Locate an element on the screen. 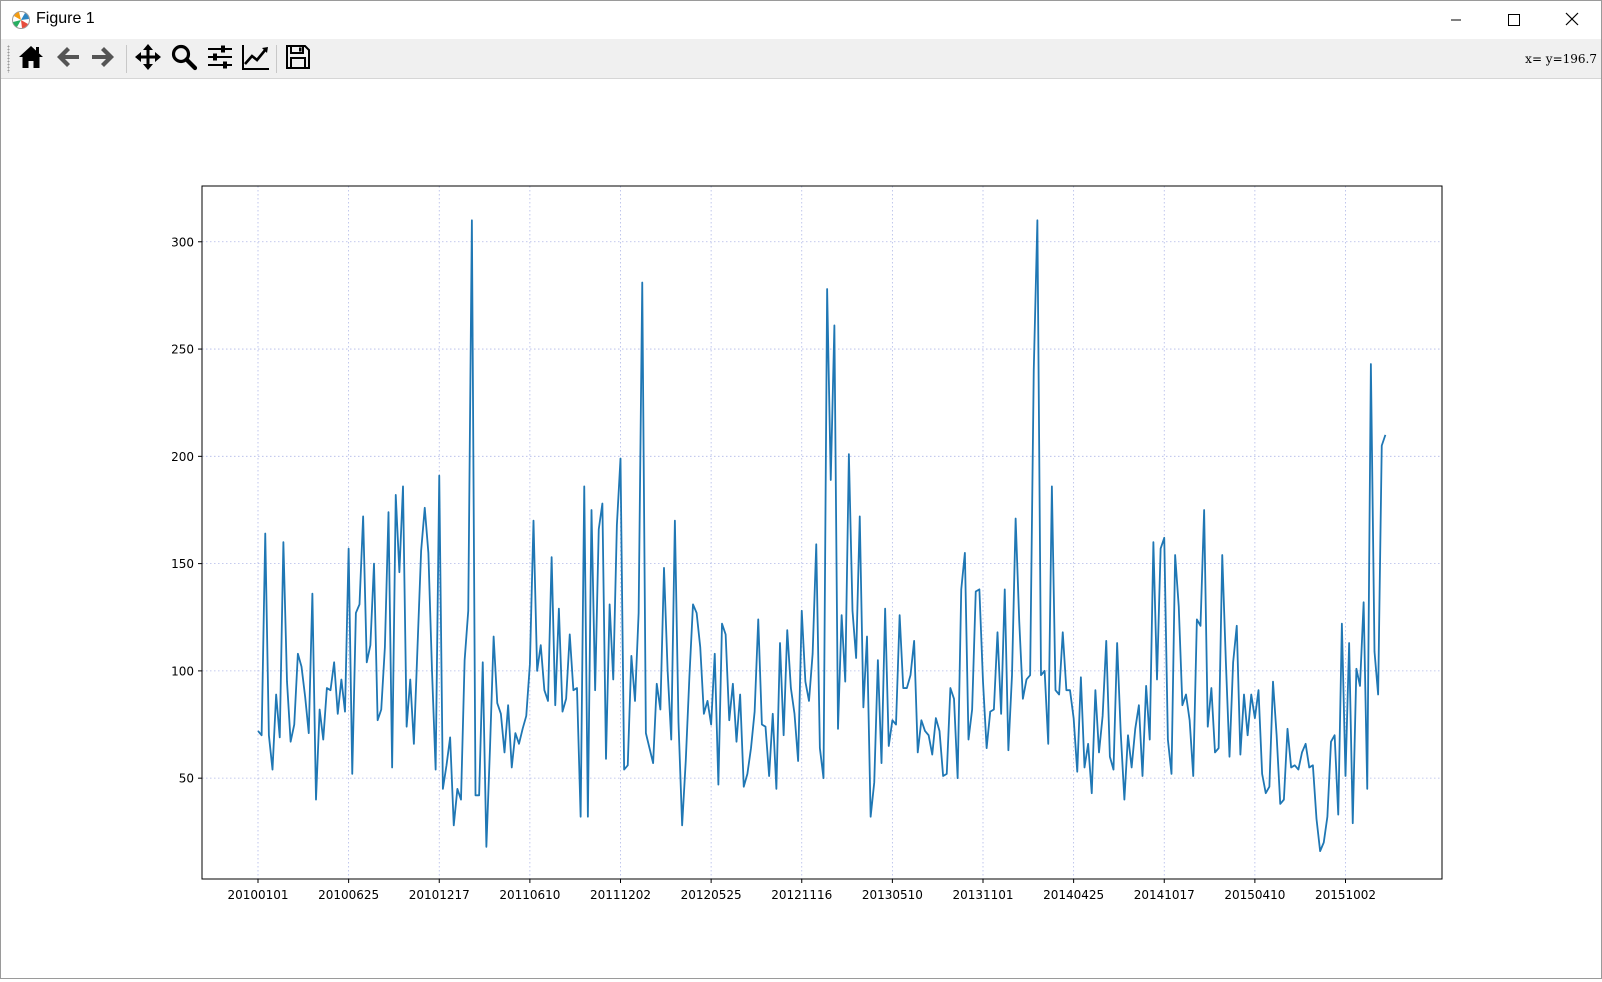 The height and width of the screenshot is (982, 1602). x-tick-label: 20101217 is located at coordinates (439, 895).